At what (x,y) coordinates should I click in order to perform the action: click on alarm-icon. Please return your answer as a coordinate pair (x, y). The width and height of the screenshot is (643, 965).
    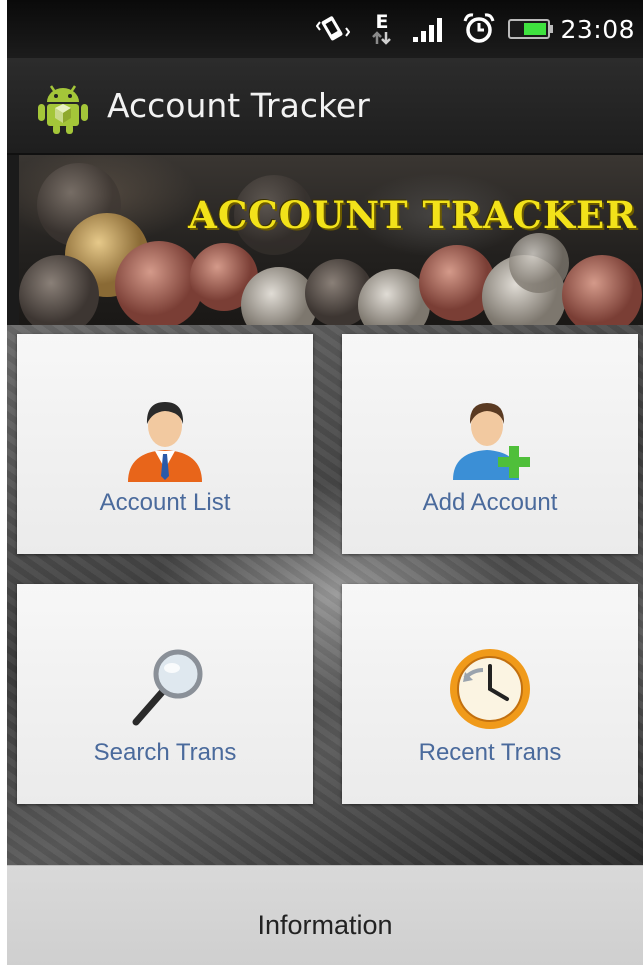
    Looking at the image, I should click on (479, 29).